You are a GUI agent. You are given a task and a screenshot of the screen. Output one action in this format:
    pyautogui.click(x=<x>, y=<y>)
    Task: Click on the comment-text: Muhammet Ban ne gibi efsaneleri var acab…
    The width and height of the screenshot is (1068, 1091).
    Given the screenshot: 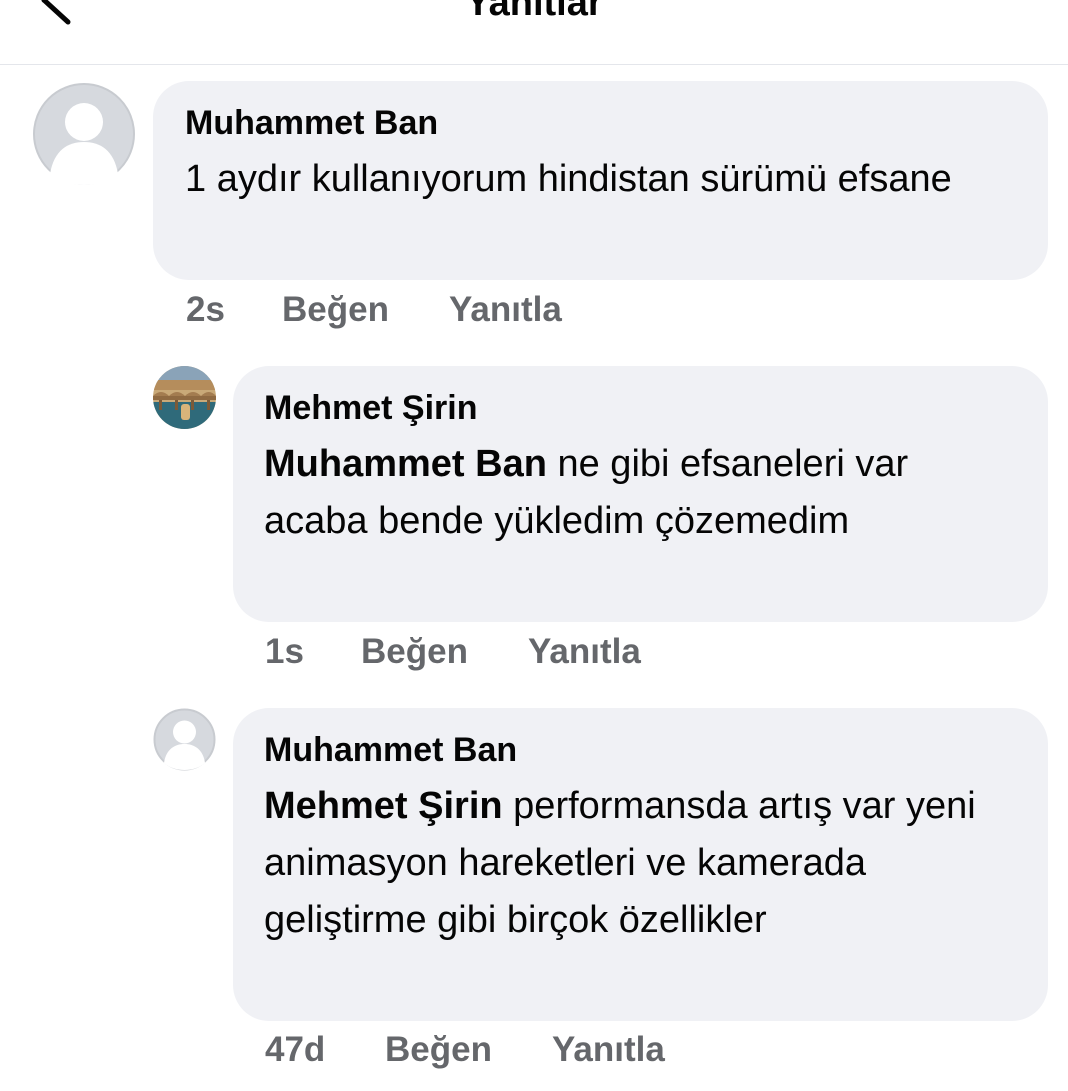 What is the action you would take?
    pyautogui.click(x=641, y=493)
    